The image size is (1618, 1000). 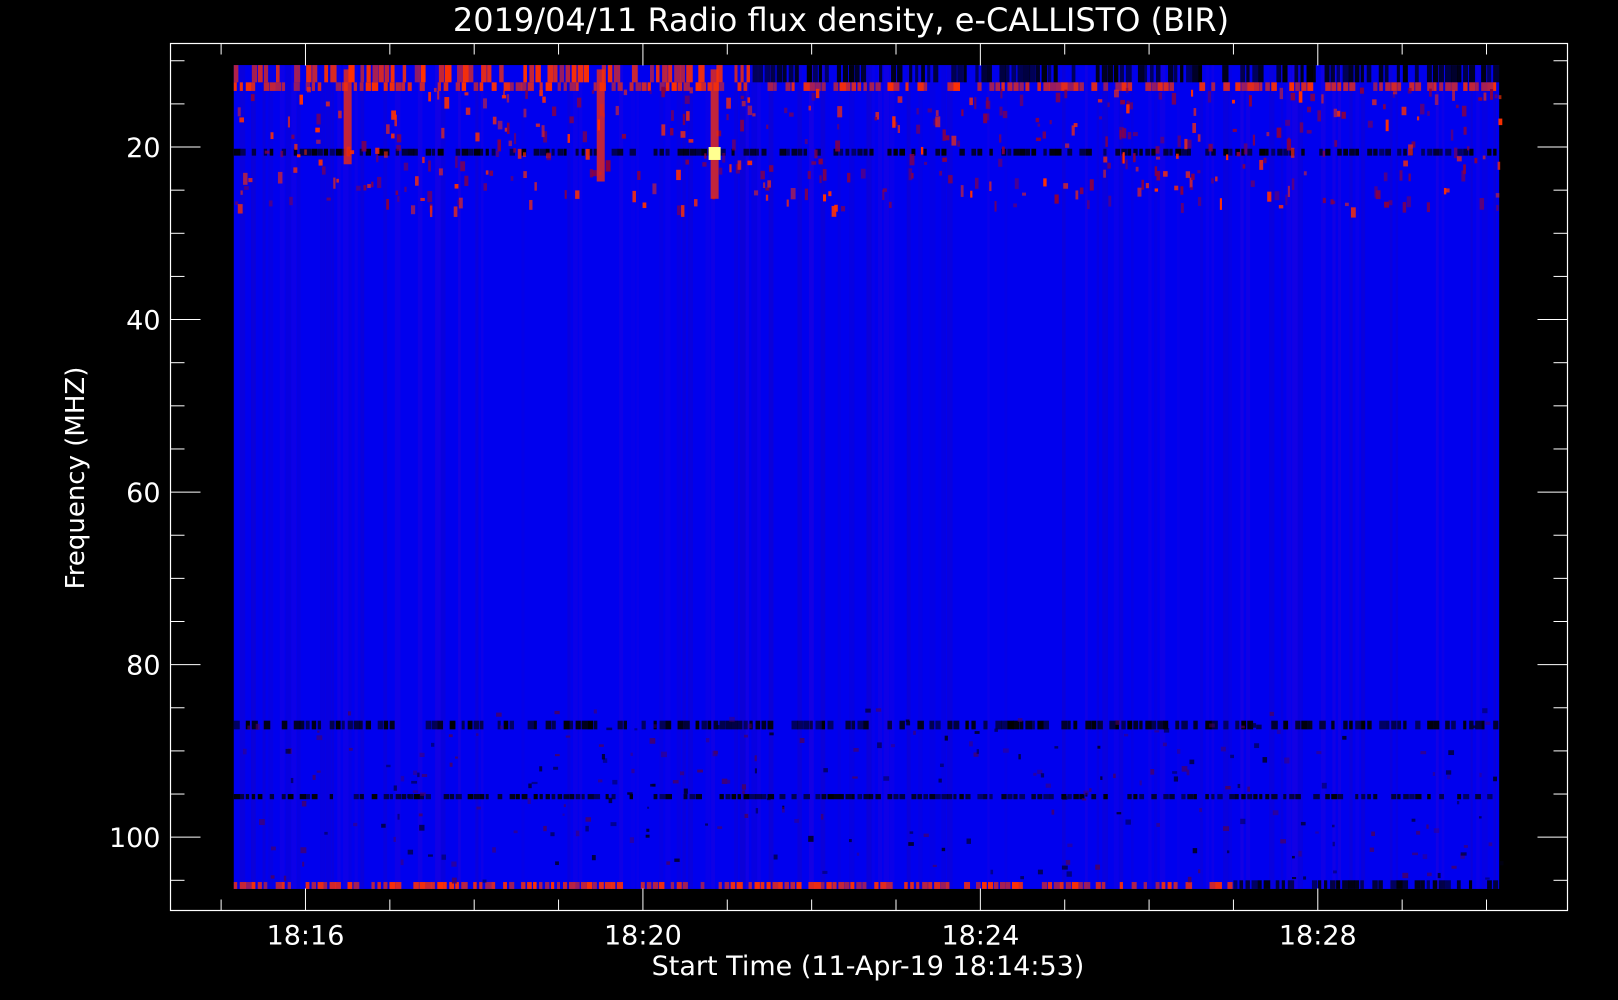 What do you see at coordinates (347, 117) in the screenshot?
I see `heatmap-burst` at bounding box center [347, 117].